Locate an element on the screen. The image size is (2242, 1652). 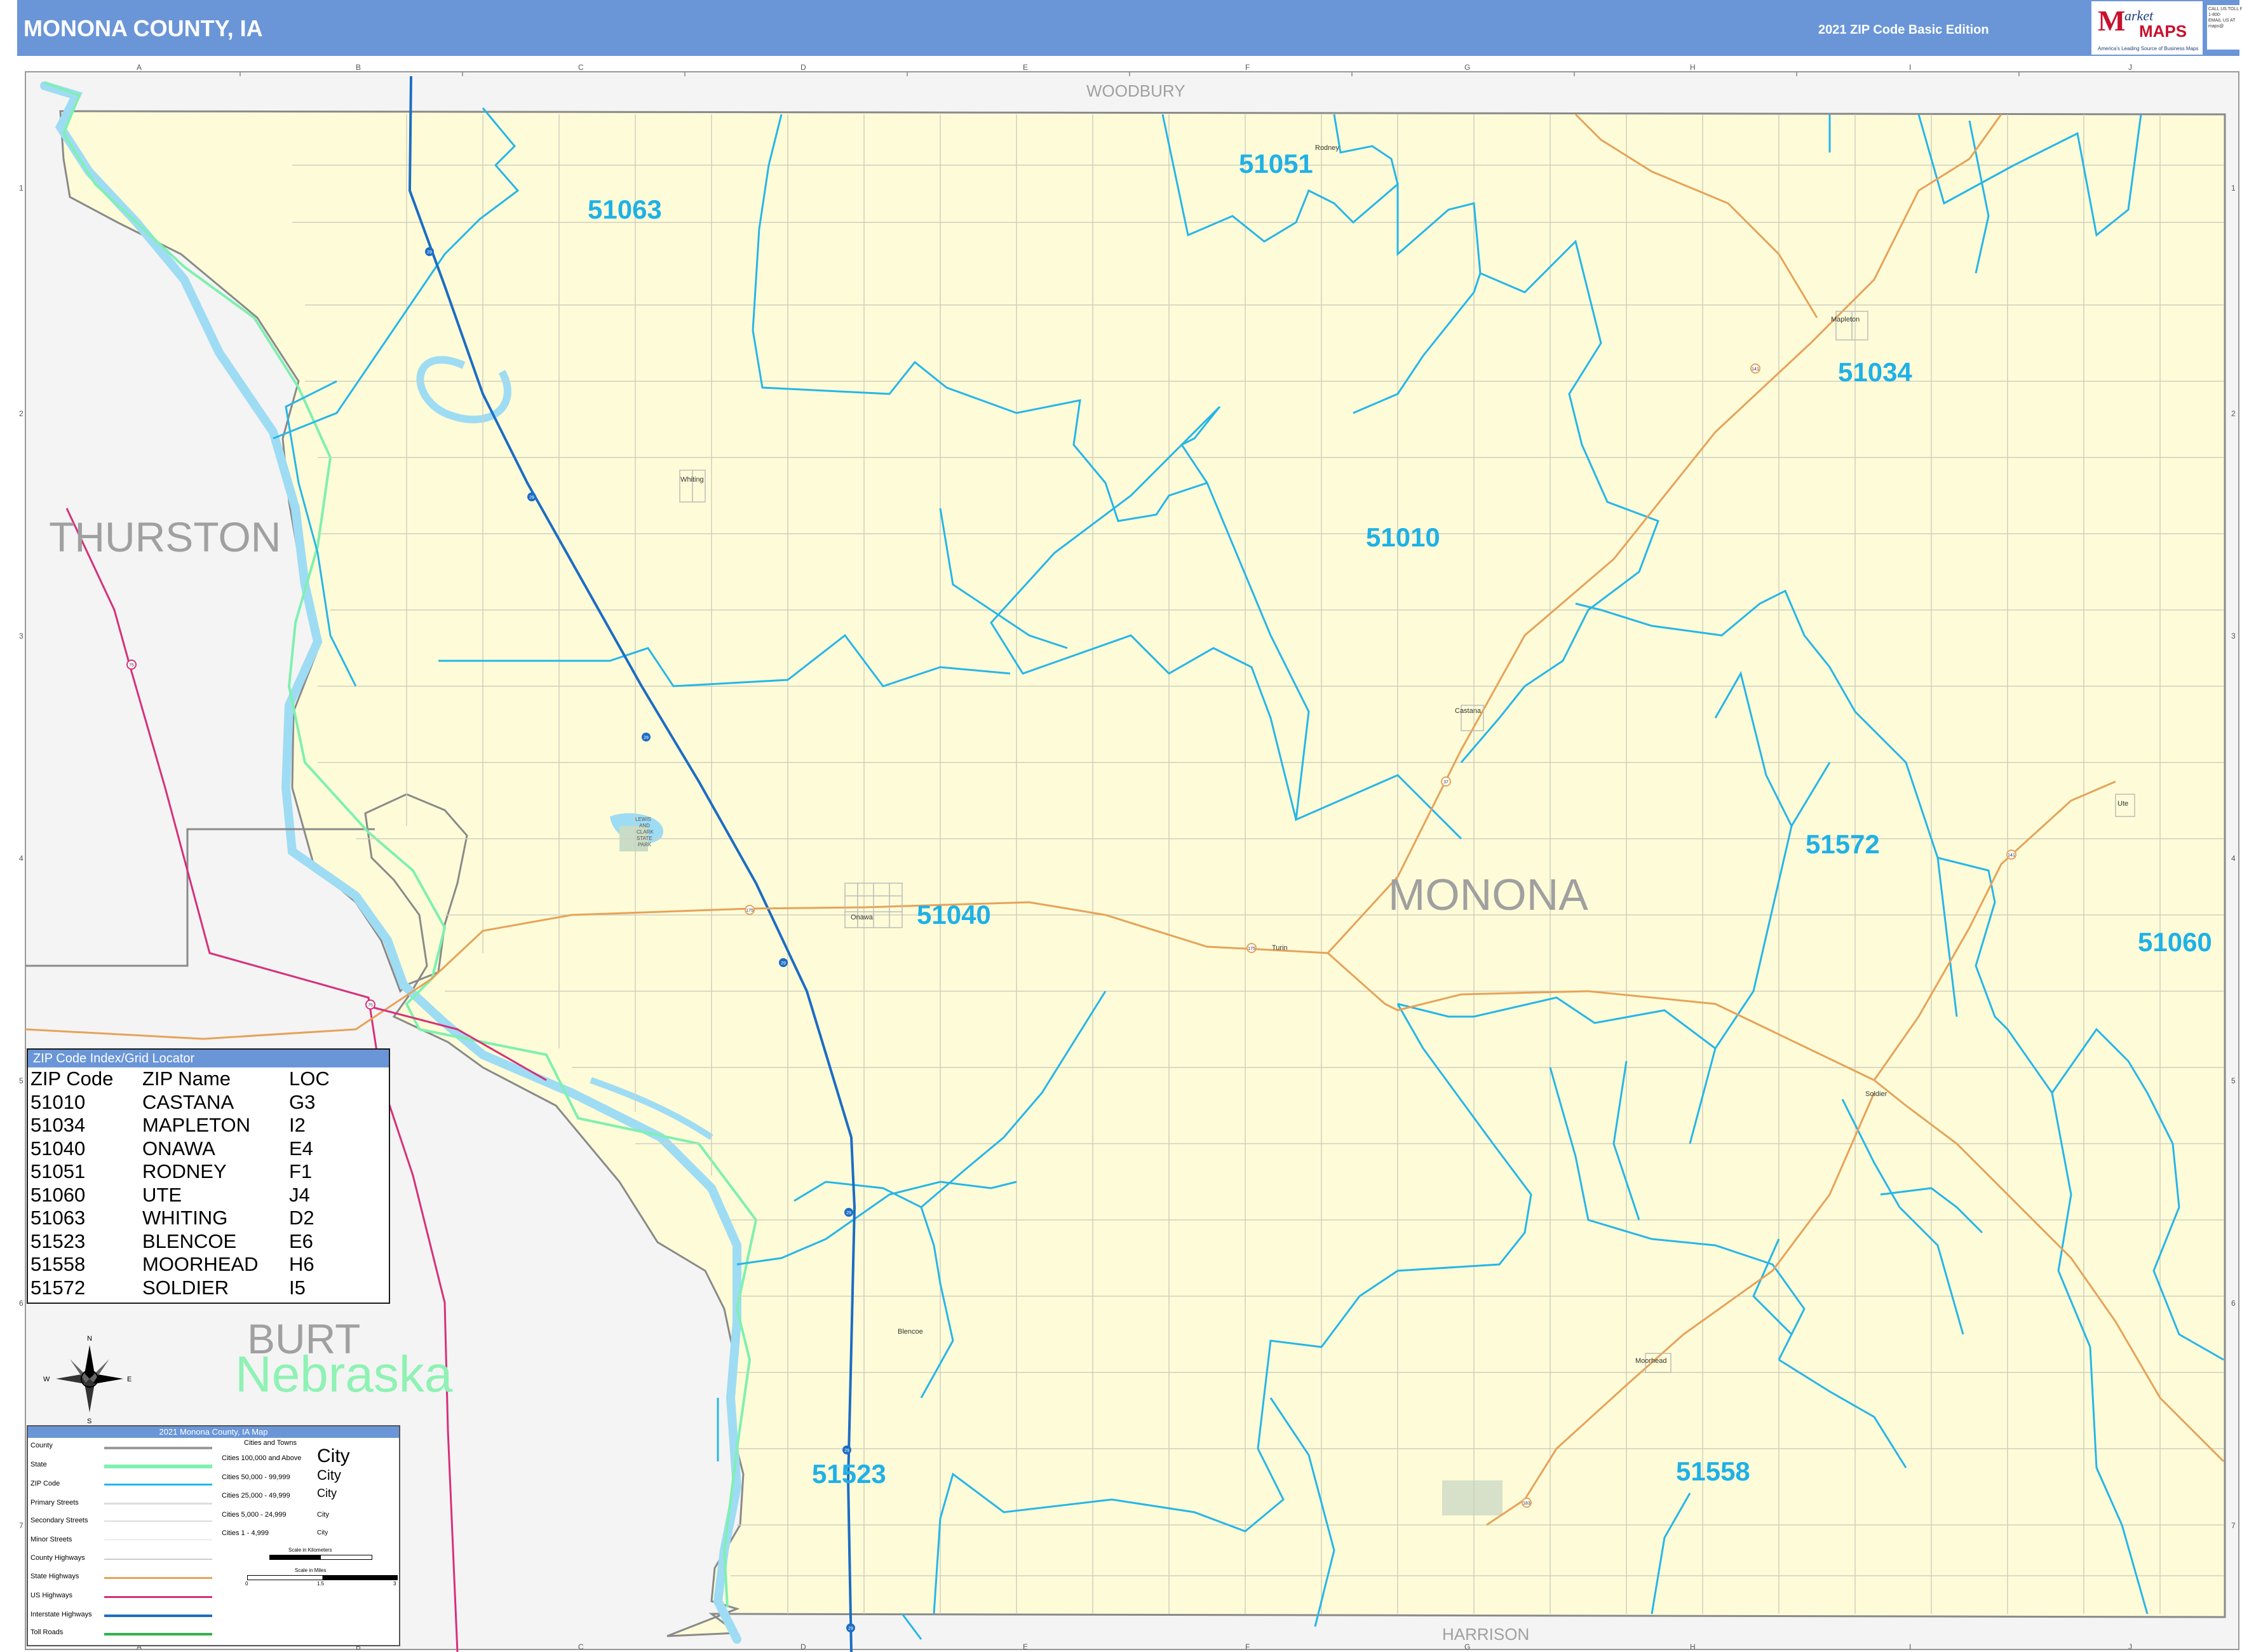
town-label-onawa: Onawa is located at coordinates (862, 918).